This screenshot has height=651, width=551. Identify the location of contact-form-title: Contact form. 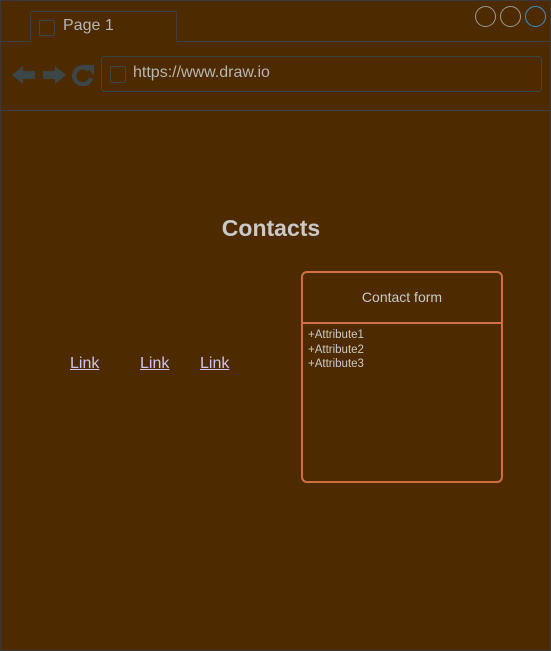
(402, 297).